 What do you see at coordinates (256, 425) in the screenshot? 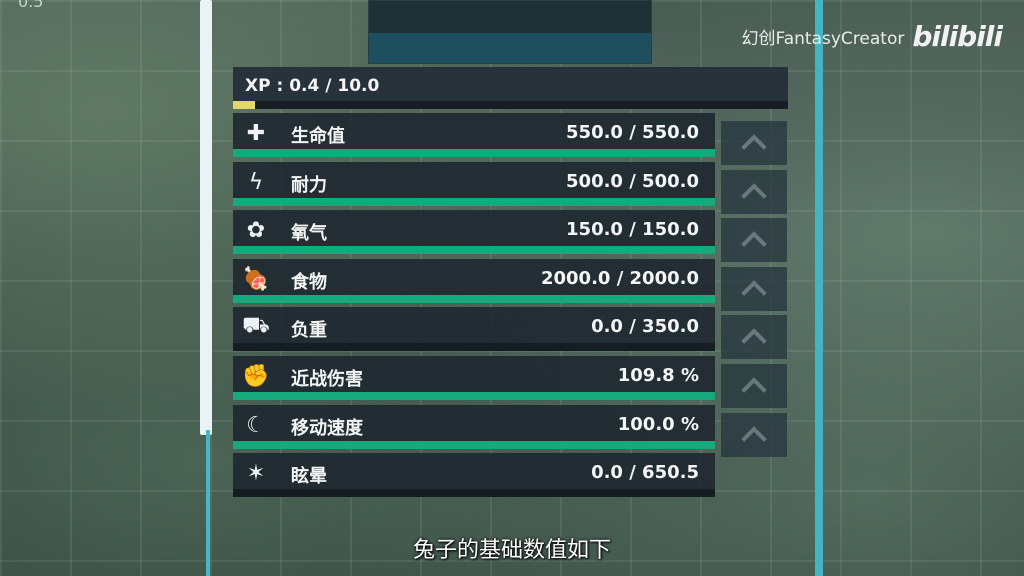
I see `movement-speed-icon: ☾` at bounding box center [256, 425].